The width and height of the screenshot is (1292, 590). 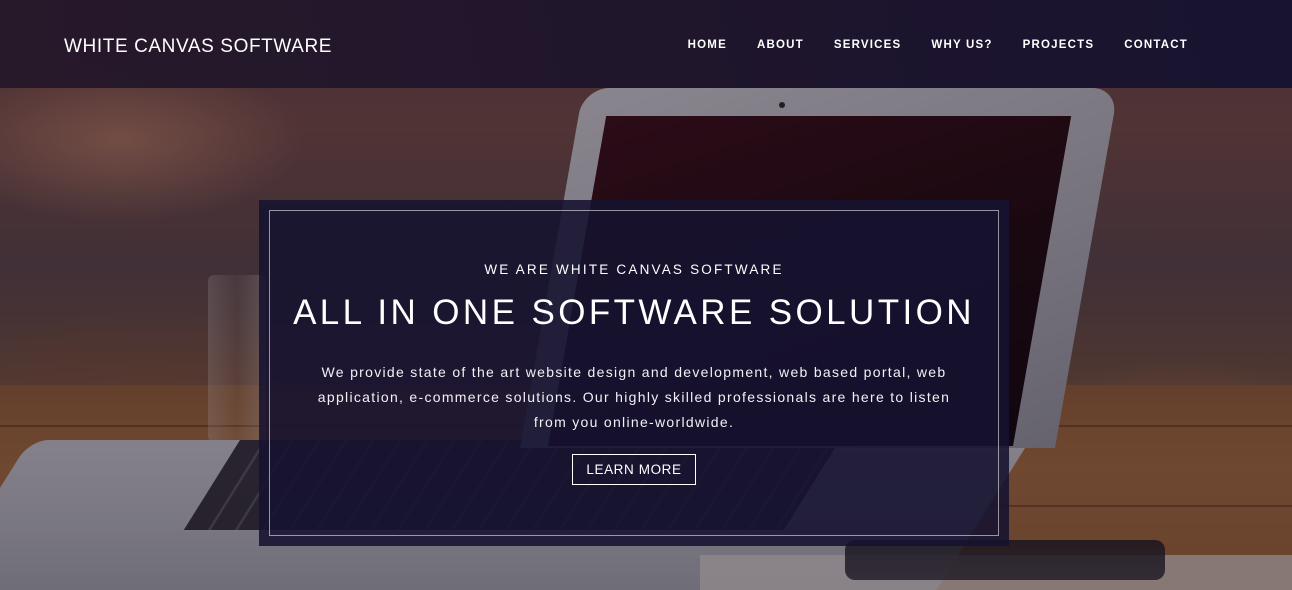 I want to click on hero-eyebrow: WE ARE WHITE CANVAS SOFTWARE, so click(x=634, y=269).